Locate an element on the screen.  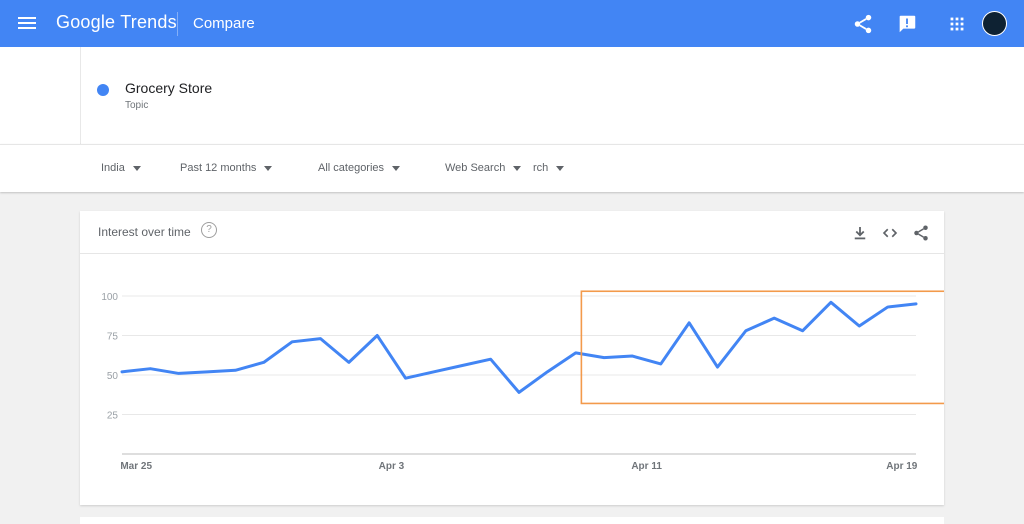
region-filter: India is located at coordinates (121, 168).